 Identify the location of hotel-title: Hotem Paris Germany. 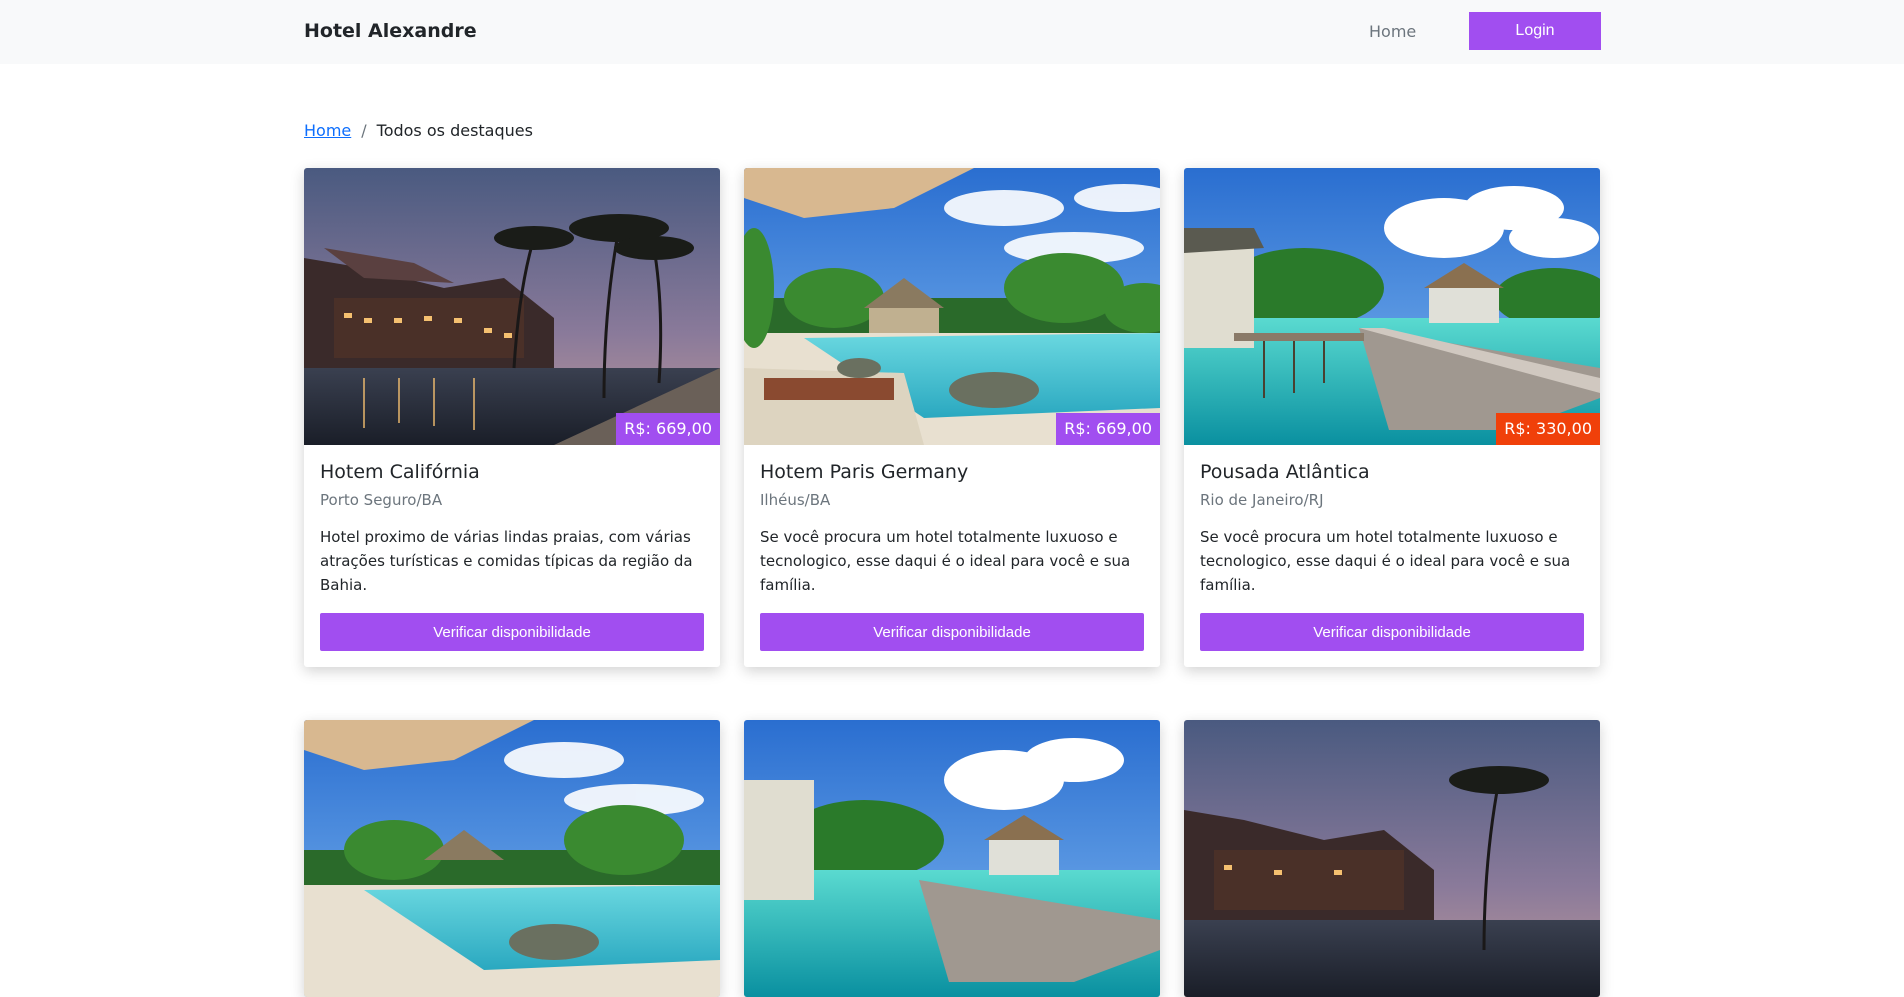
(864, 472).